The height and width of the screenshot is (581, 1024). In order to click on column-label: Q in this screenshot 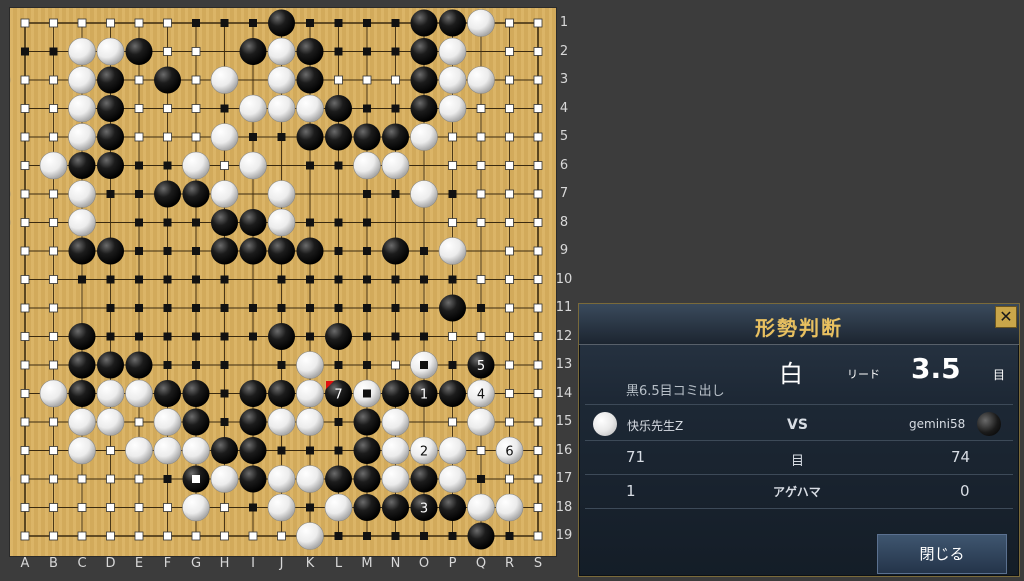, I will do `click(481, 563)`.